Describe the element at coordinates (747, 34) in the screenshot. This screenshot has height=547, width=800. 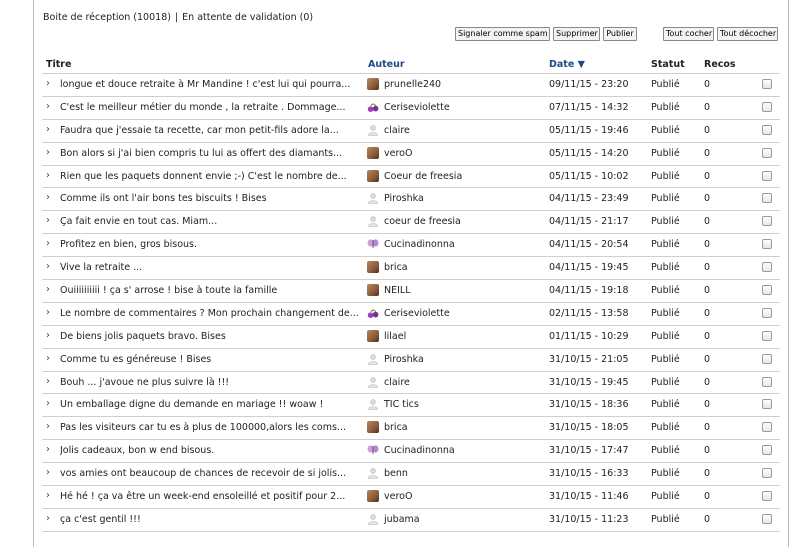
I see `uncheck-all-button: Tout décocher` at that location.